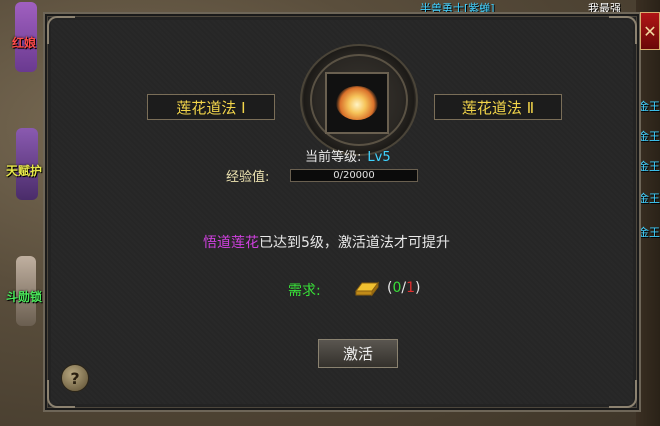  I want to click on current-level: 当前等级: Lv5, so click(348, 155).